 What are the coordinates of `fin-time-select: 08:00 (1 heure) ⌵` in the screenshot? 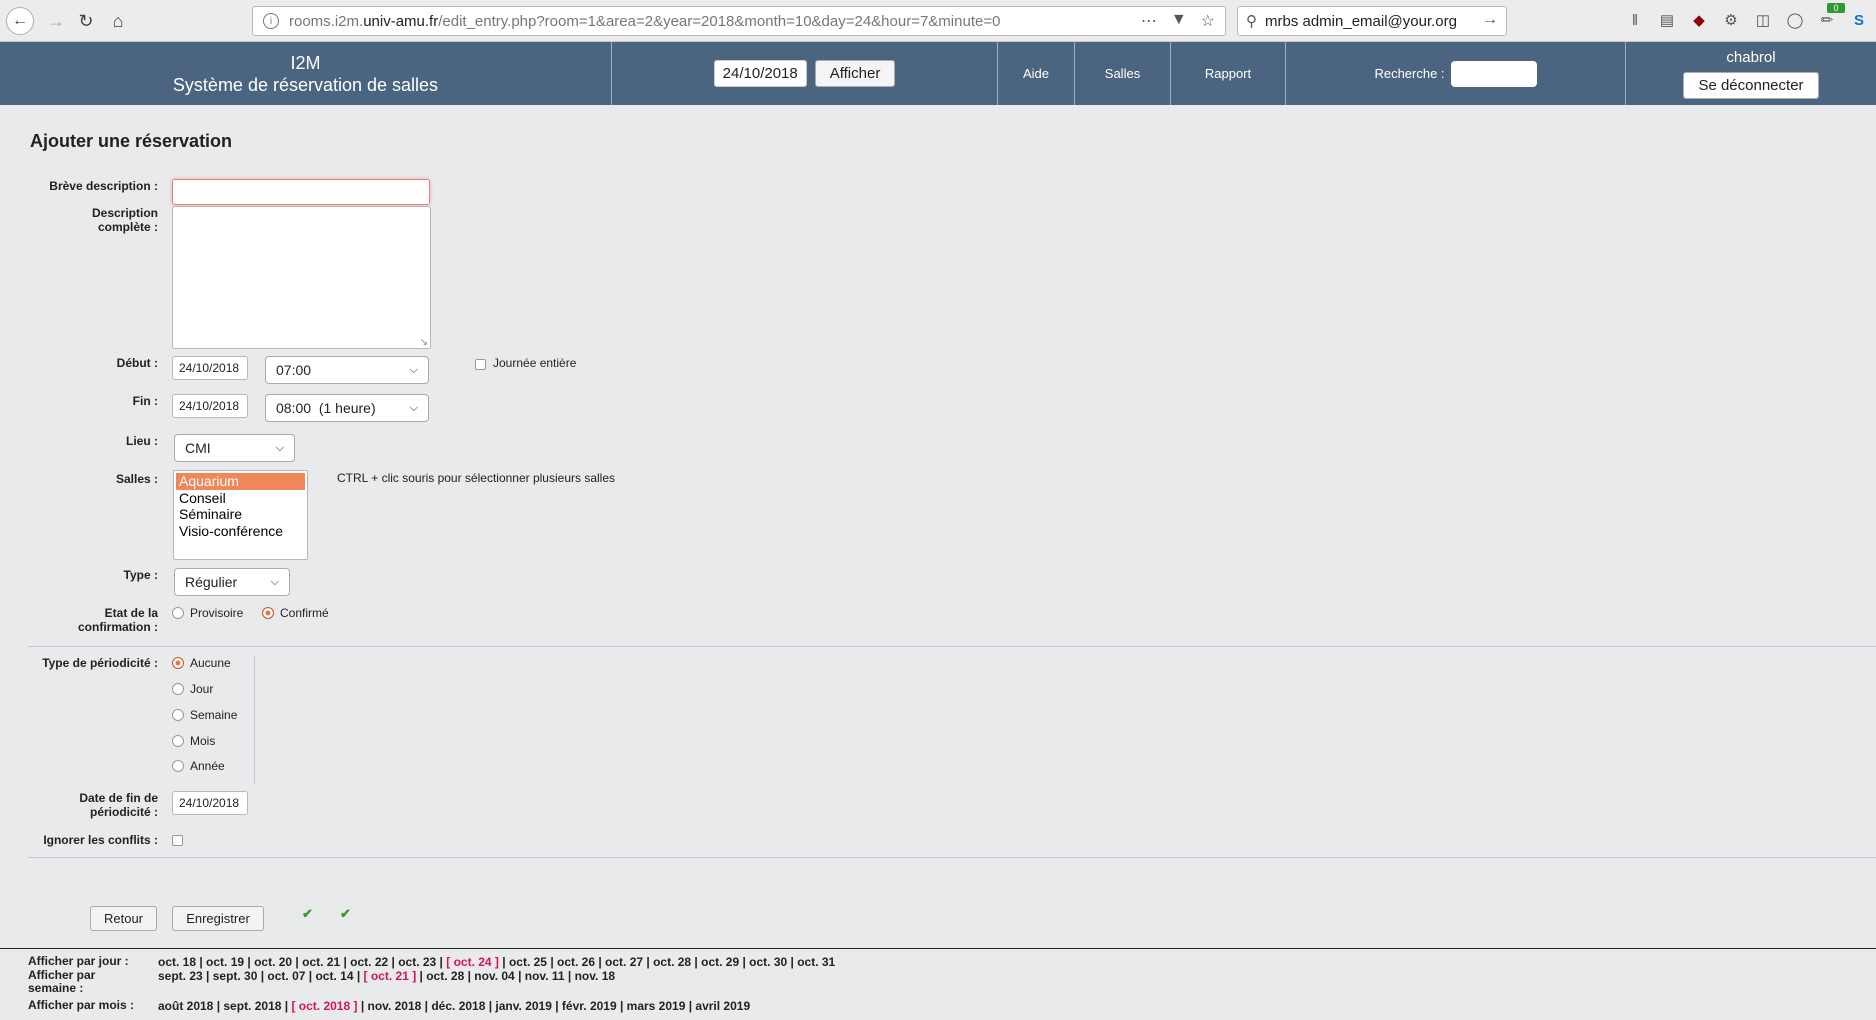 It's located at (347, 408).